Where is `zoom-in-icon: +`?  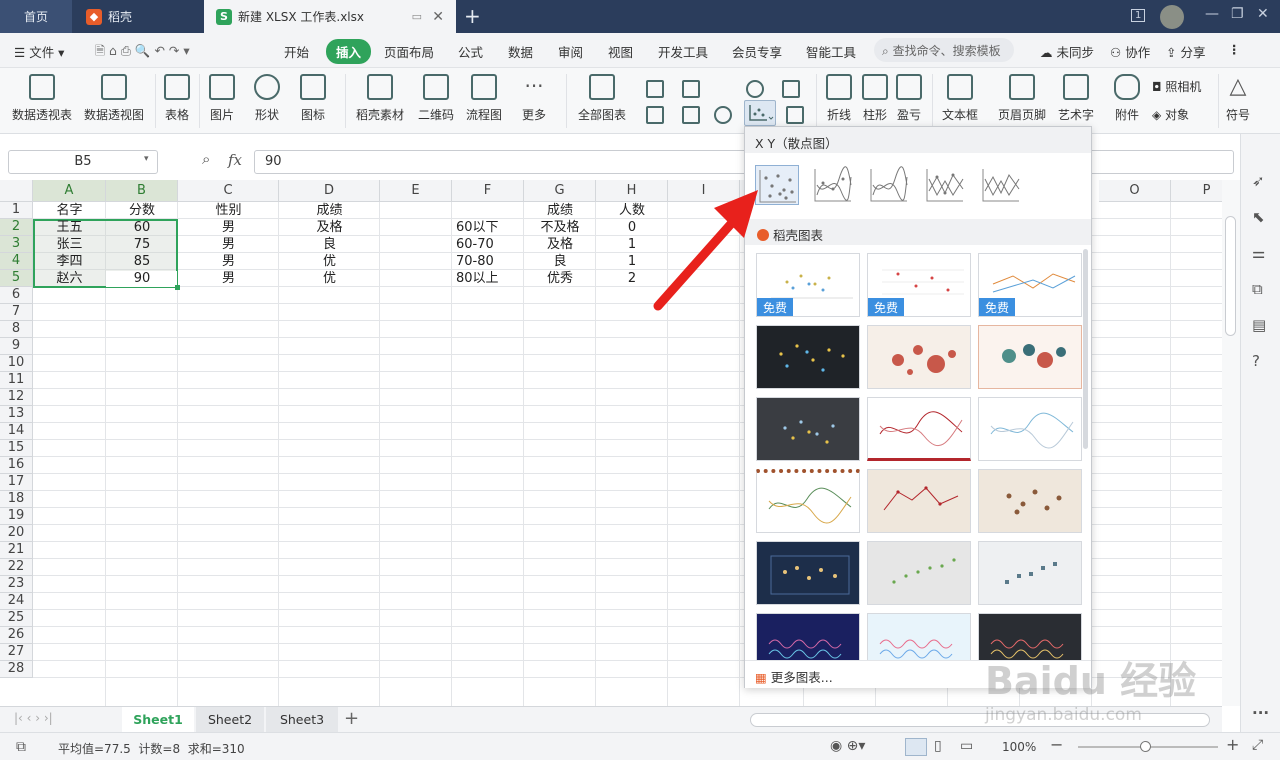
zoom-in-icon: + is located at coordinates (1232, 744).